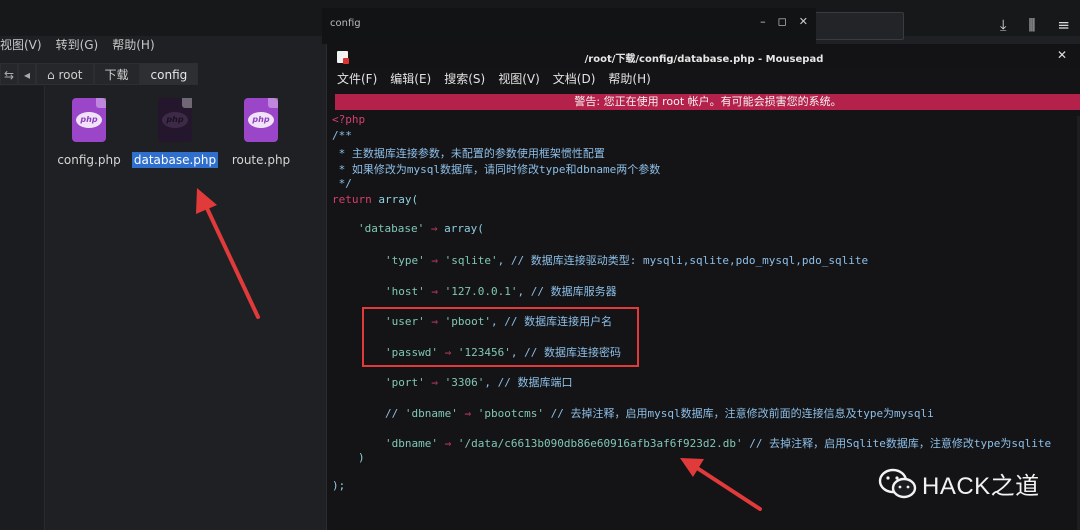  What do you see at coordinates (391, 228) in the screenshot?
I see `code-token: 'database'` at bounding box center [391, 228].